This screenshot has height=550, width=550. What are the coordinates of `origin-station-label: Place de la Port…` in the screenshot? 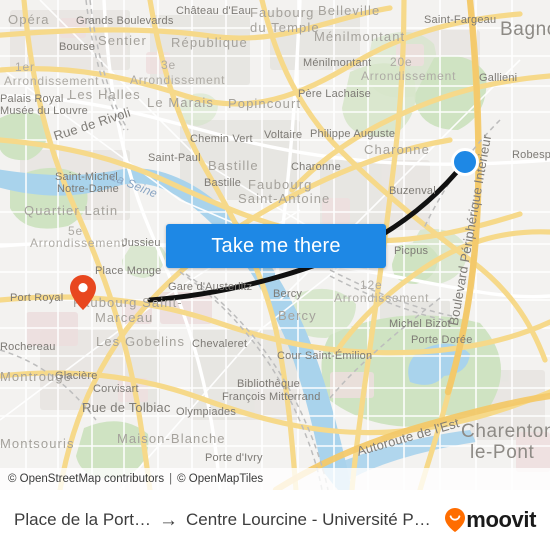 It's located at (83, 519).